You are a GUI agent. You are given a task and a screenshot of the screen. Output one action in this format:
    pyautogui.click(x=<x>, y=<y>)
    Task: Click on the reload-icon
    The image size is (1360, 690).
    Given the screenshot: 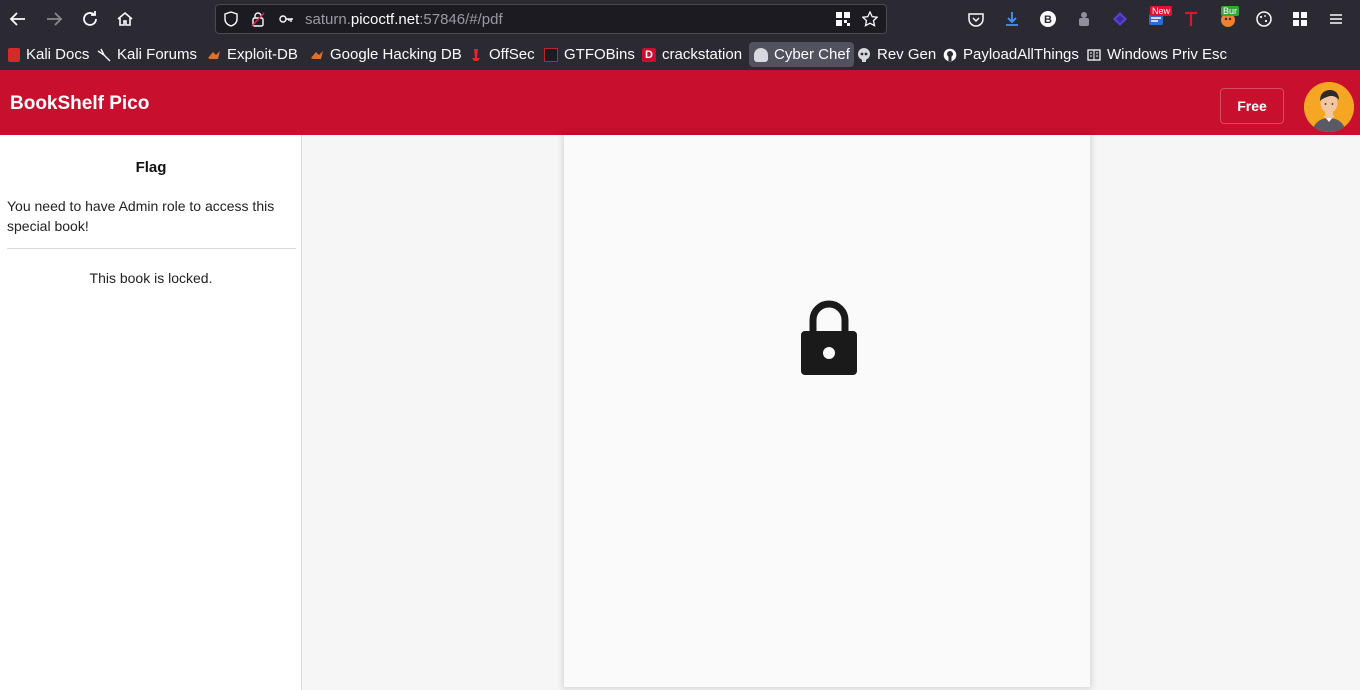 What is the action you would take?
    pyautogui.click(x=90, y=19)
    